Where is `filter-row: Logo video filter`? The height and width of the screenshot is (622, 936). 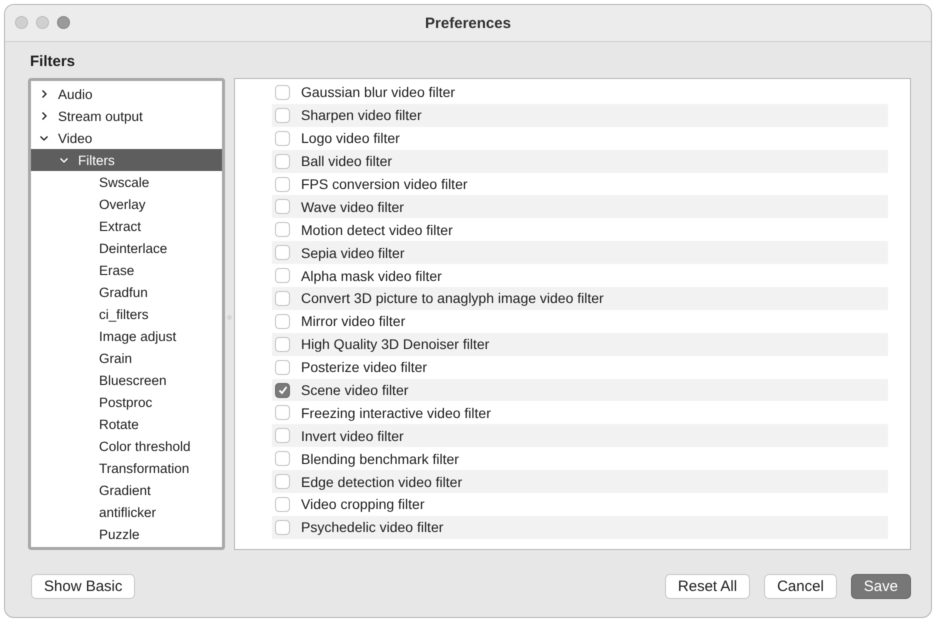 filter-row: Logo video filter is located at coordinates (580, 138).